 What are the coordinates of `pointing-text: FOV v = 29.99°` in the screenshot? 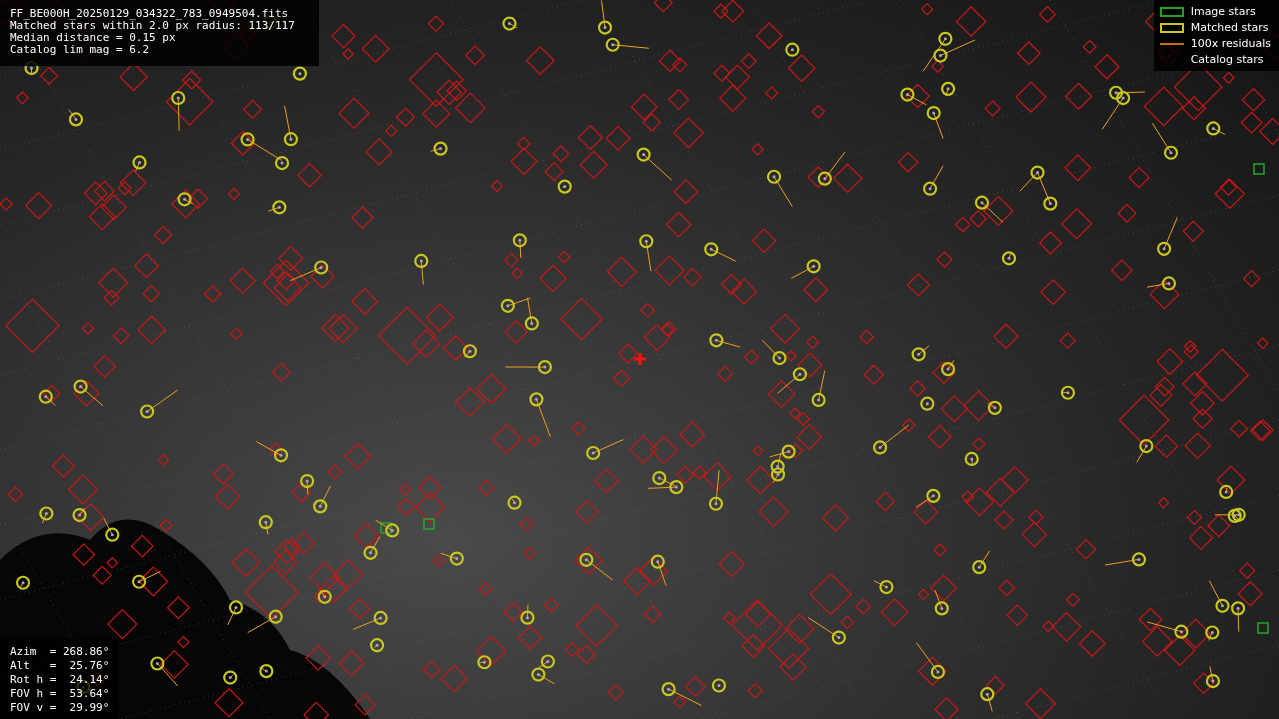 It's located at (60, 708).